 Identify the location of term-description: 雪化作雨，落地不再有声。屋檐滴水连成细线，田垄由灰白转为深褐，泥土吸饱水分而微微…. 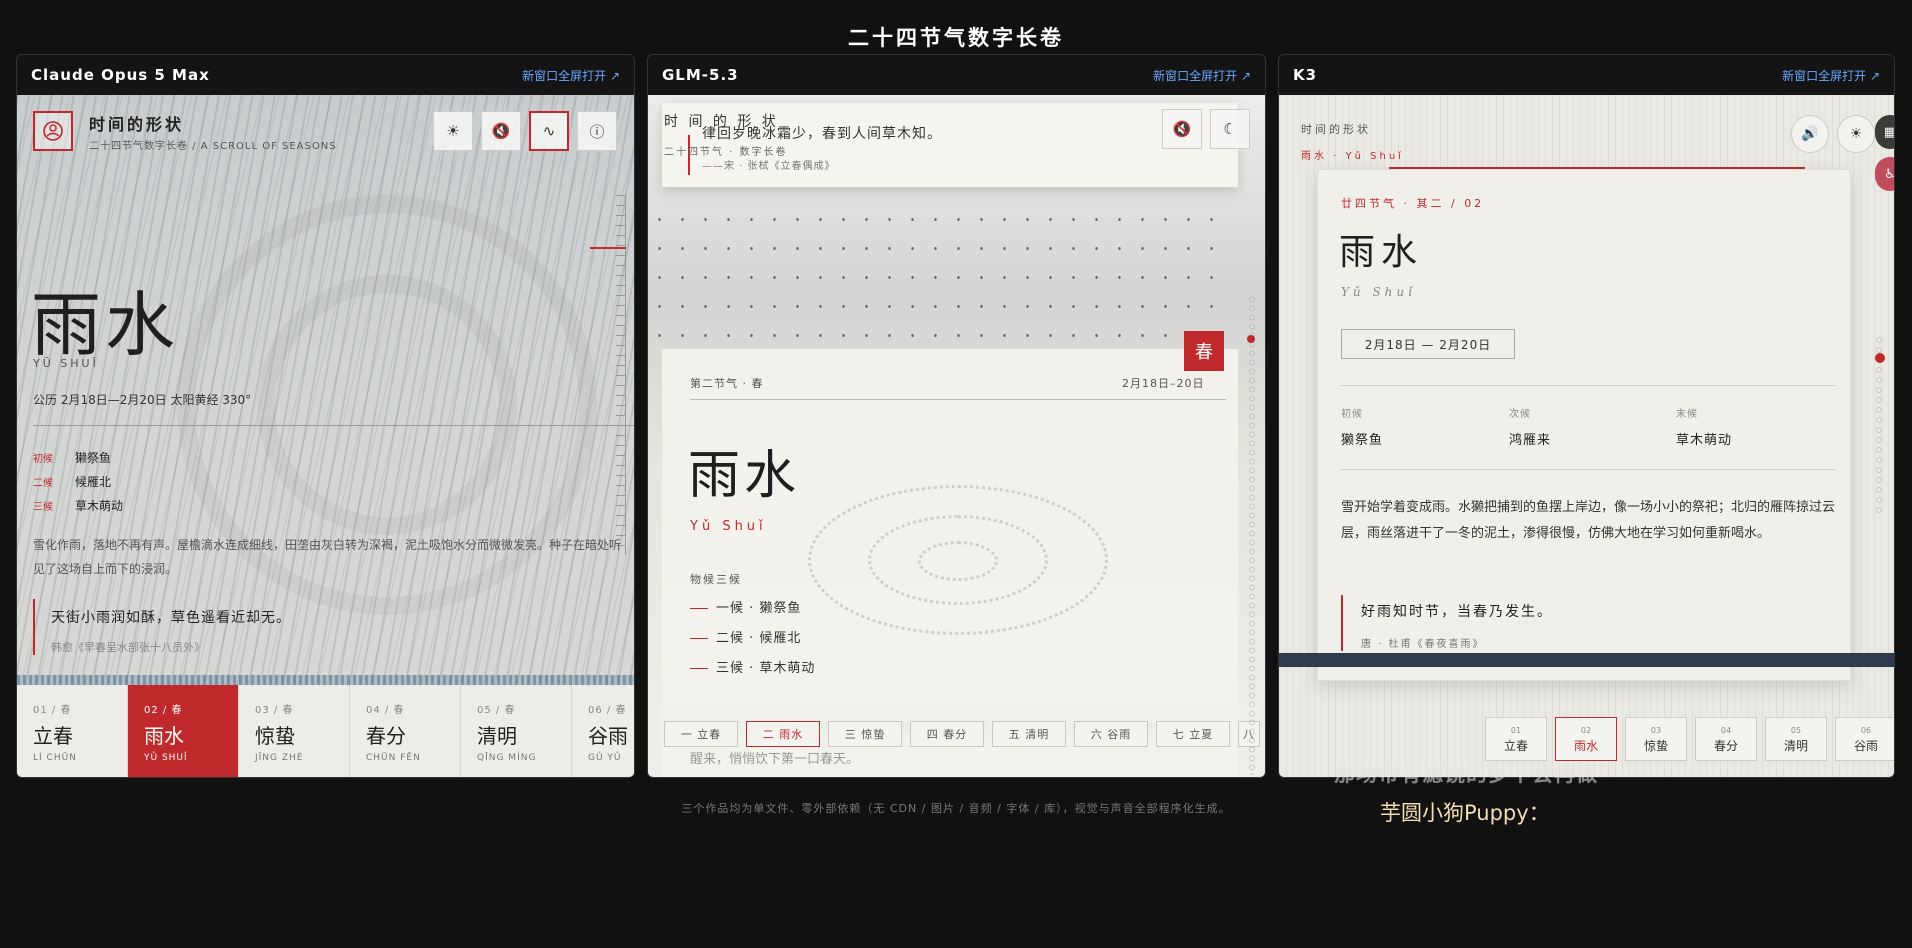
(327, 557).